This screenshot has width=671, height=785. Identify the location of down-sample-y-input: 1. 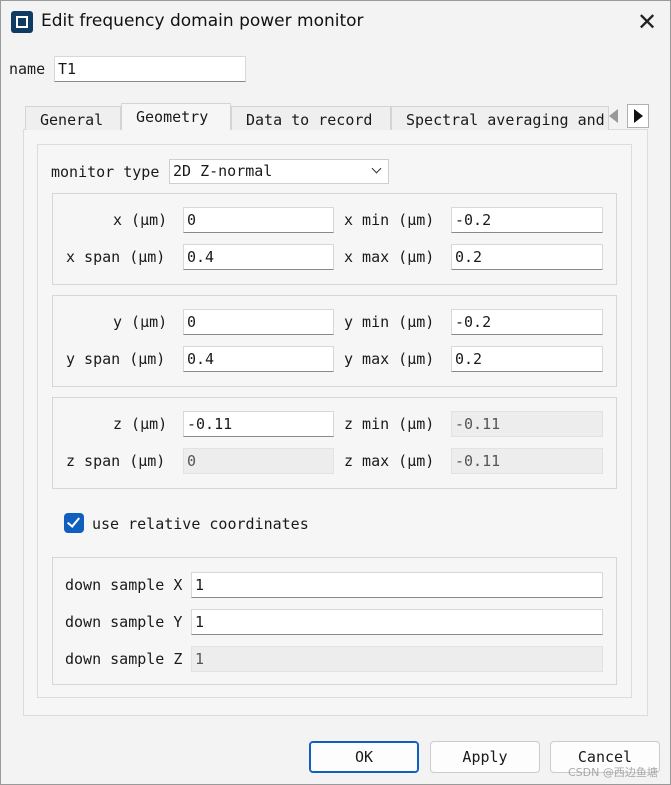
(397, 622).